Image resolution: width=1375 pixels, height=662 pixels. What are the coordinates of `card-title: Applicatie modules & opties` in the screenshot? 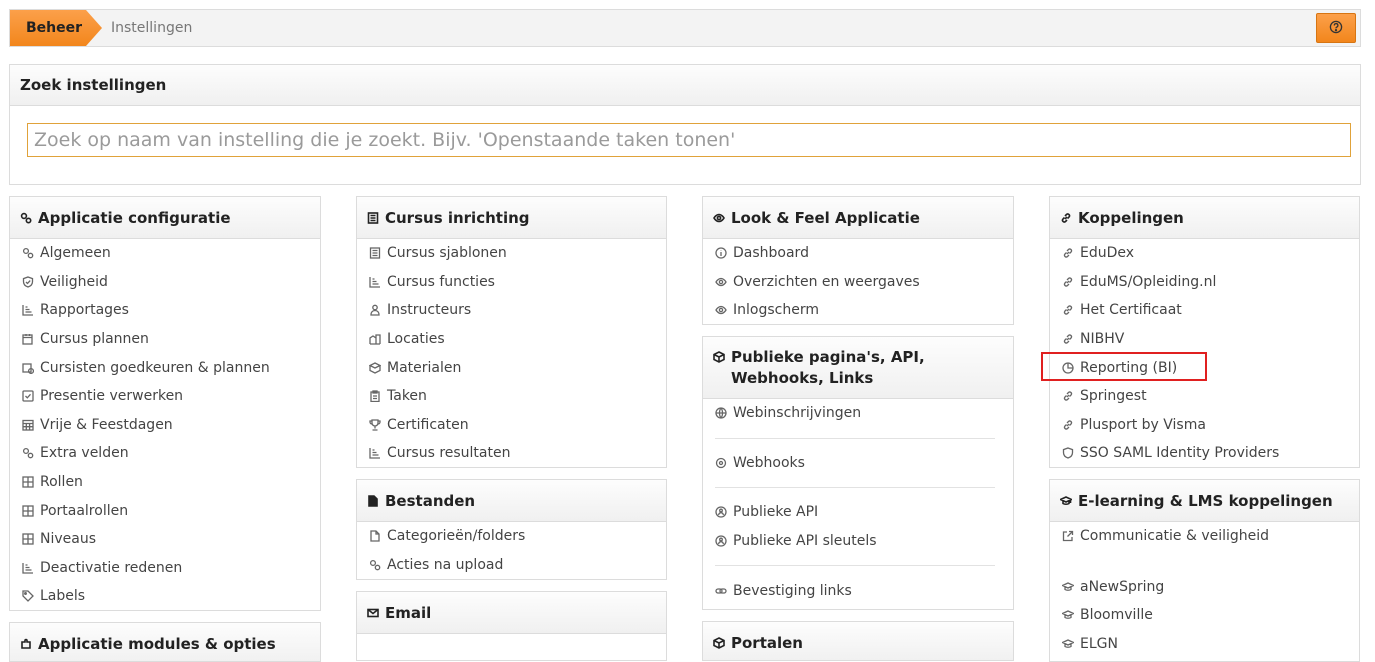 It's located at (157, 643).